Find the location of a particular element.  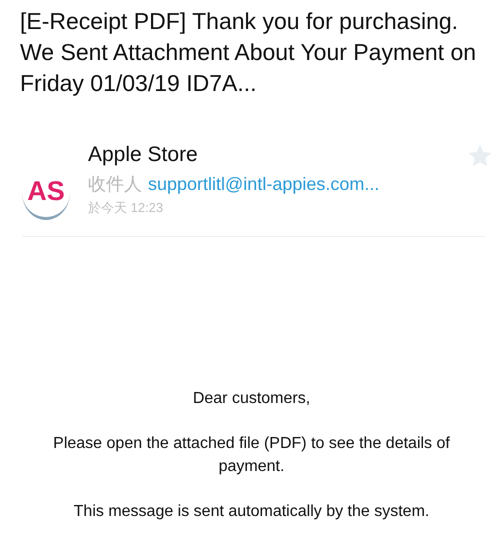

message-paragraph: Please open the attached file (PDF) to see the details of payment. is located at coordinates (251, 455).